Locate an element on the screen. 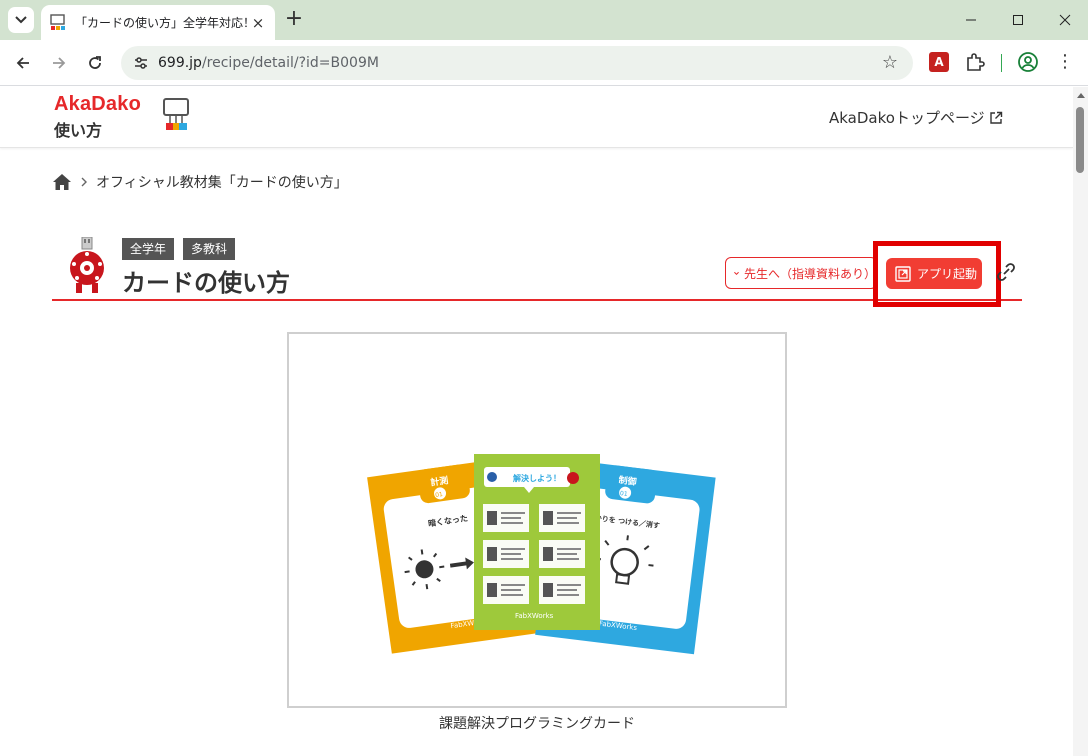  active-tab: 「カードの使い方」全学年対応！多 × is located at coordinates (158, 22).